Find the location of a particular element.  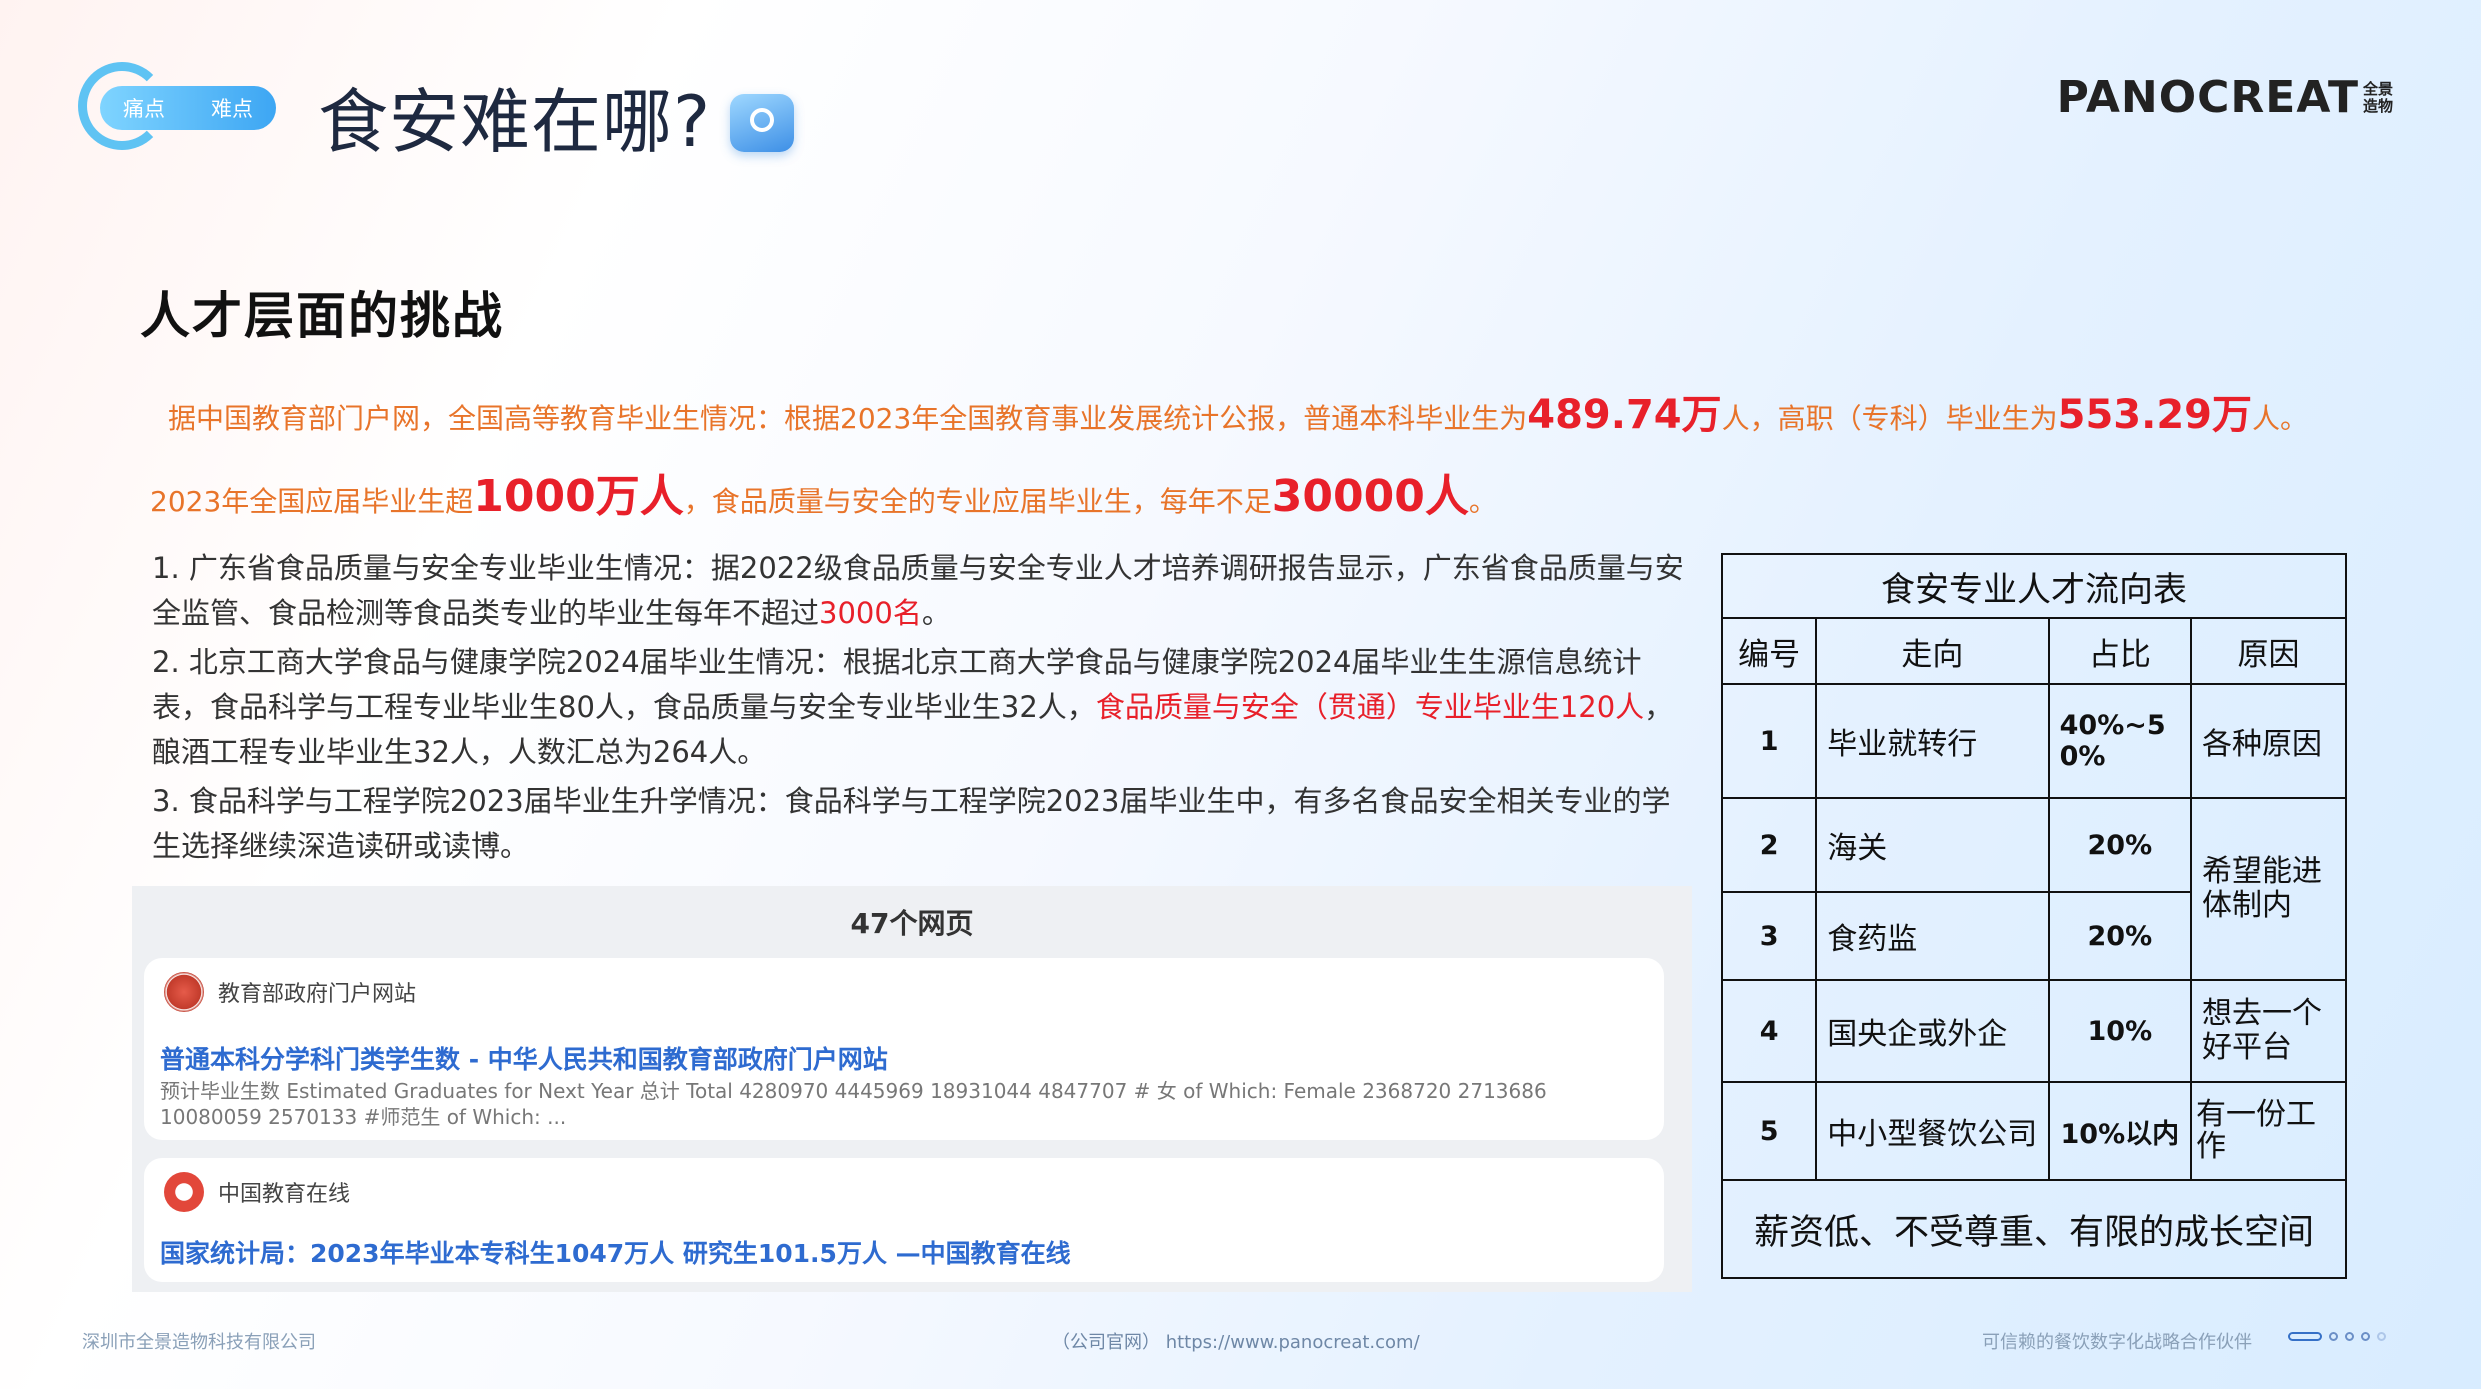

row-direction: 毕业就转行 is located at coordinates (1932, 741).